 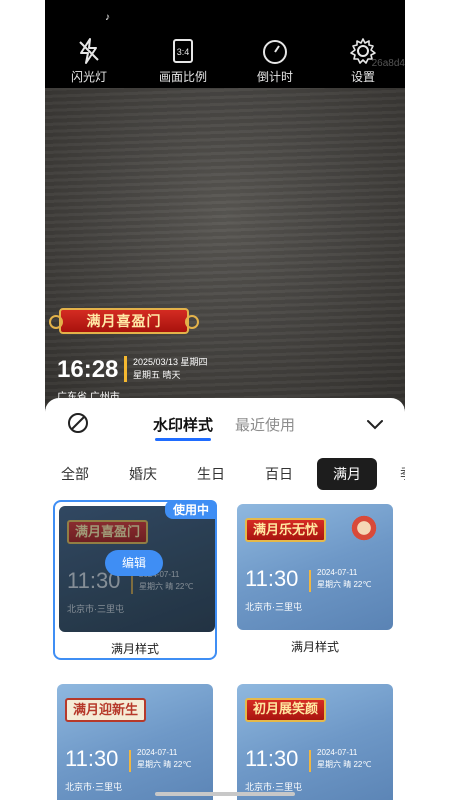 What do you see at coordinates (279, 474) in the screenshot?
I see `category-hundred-days: 百日` at bounding box center [279, 474].